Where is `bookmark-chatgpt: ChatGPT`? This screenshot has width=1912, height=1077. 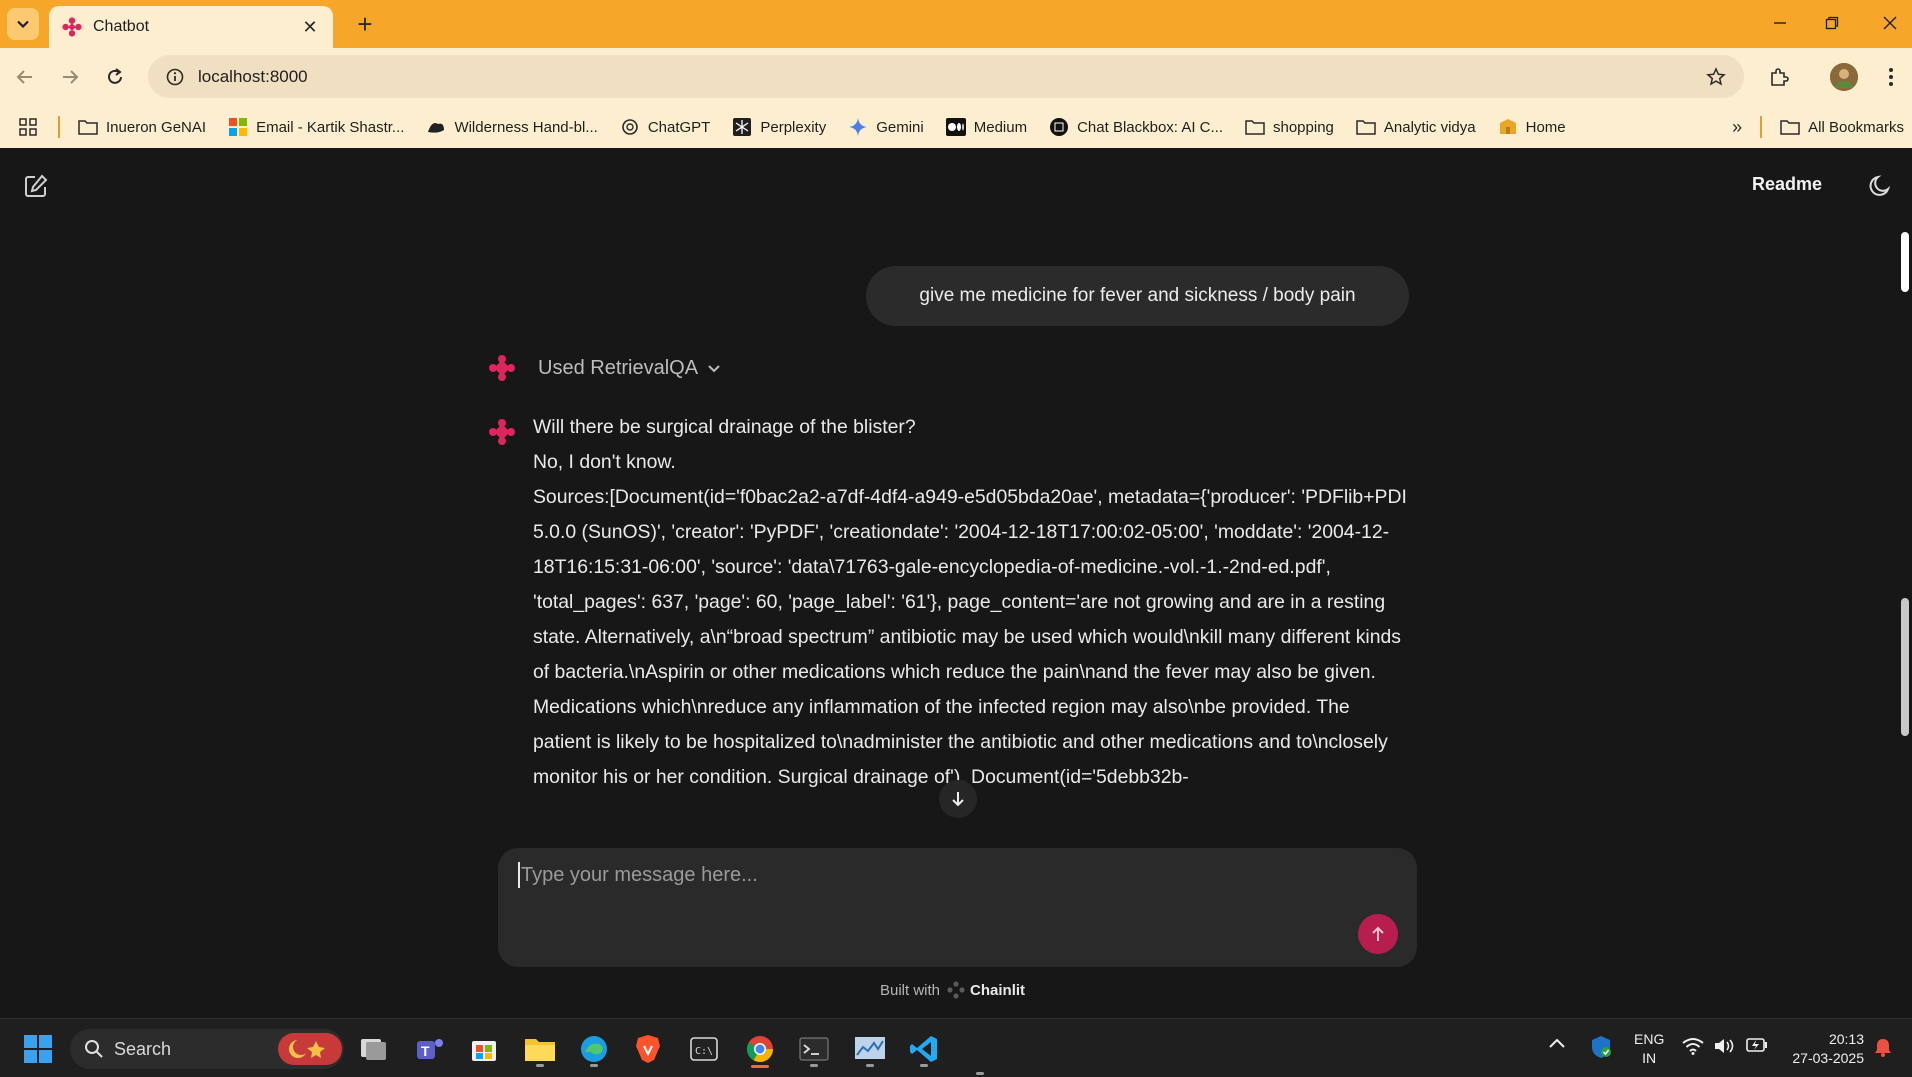
bookmark-chatgpt: ChatGPT is located at coordinates (665, 127).